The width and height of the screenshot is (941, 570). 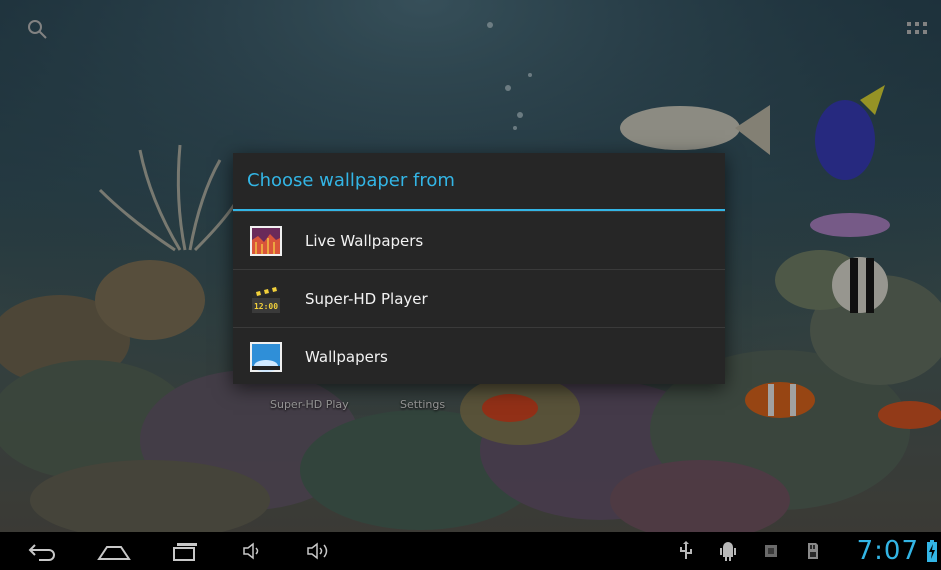 What do you see at coordinates (366, 298) in the screenshot?
I see `option-label: Super-HD Player` at bounding box center [366, 298].